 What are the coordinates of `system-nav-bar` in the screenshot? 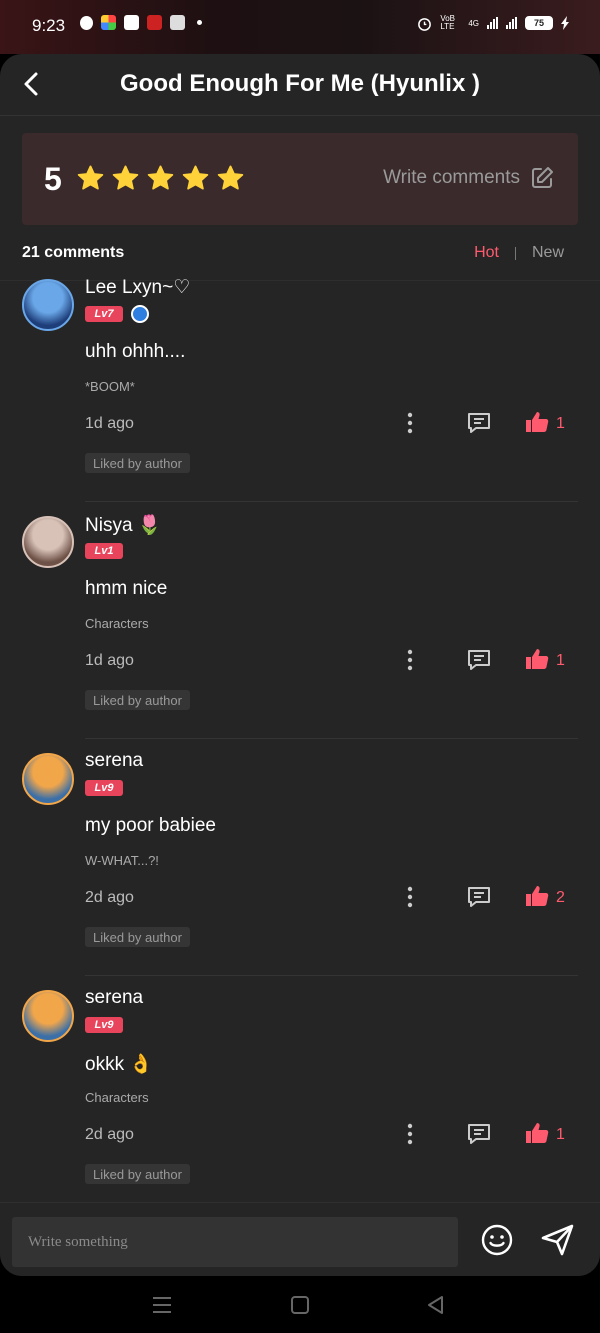 It's located at (300, 1304).